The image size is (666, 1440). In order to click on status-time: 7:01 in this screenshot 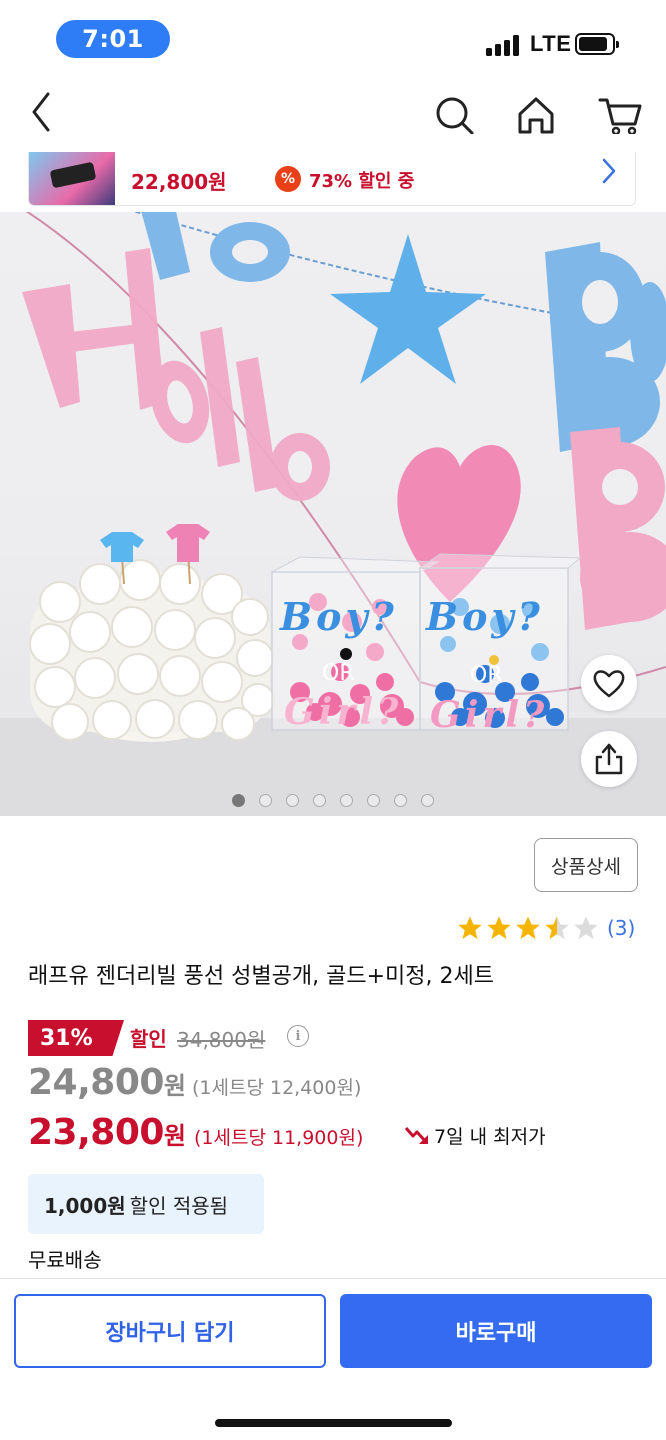, I will do `click(113, 39)`.